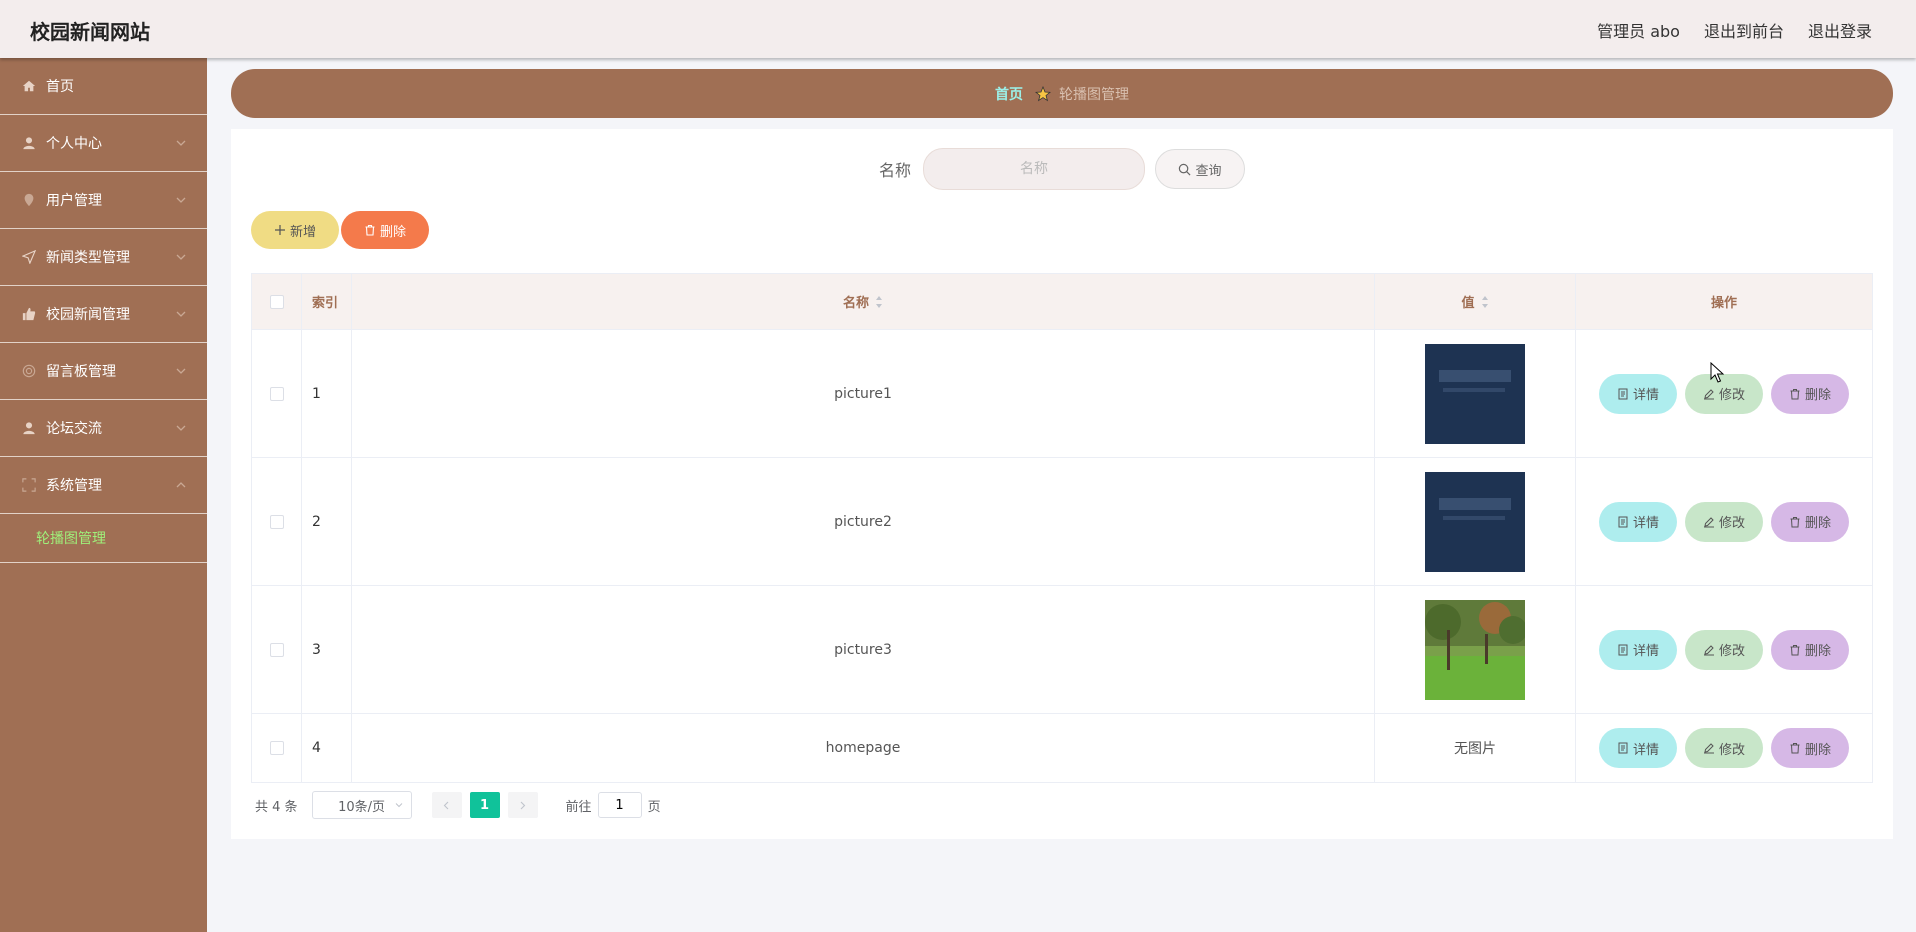  What do you see at coordinates (103, 485) in the screenshot?
I see `sidebar-item-system-management: 系统管理` at bounding box center [103, 485].